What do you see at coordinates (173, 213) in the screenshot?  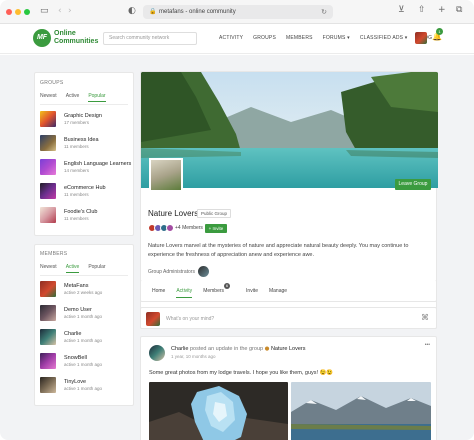 I see `group-title: Nature Lovers` at bounding box center [173, 213].